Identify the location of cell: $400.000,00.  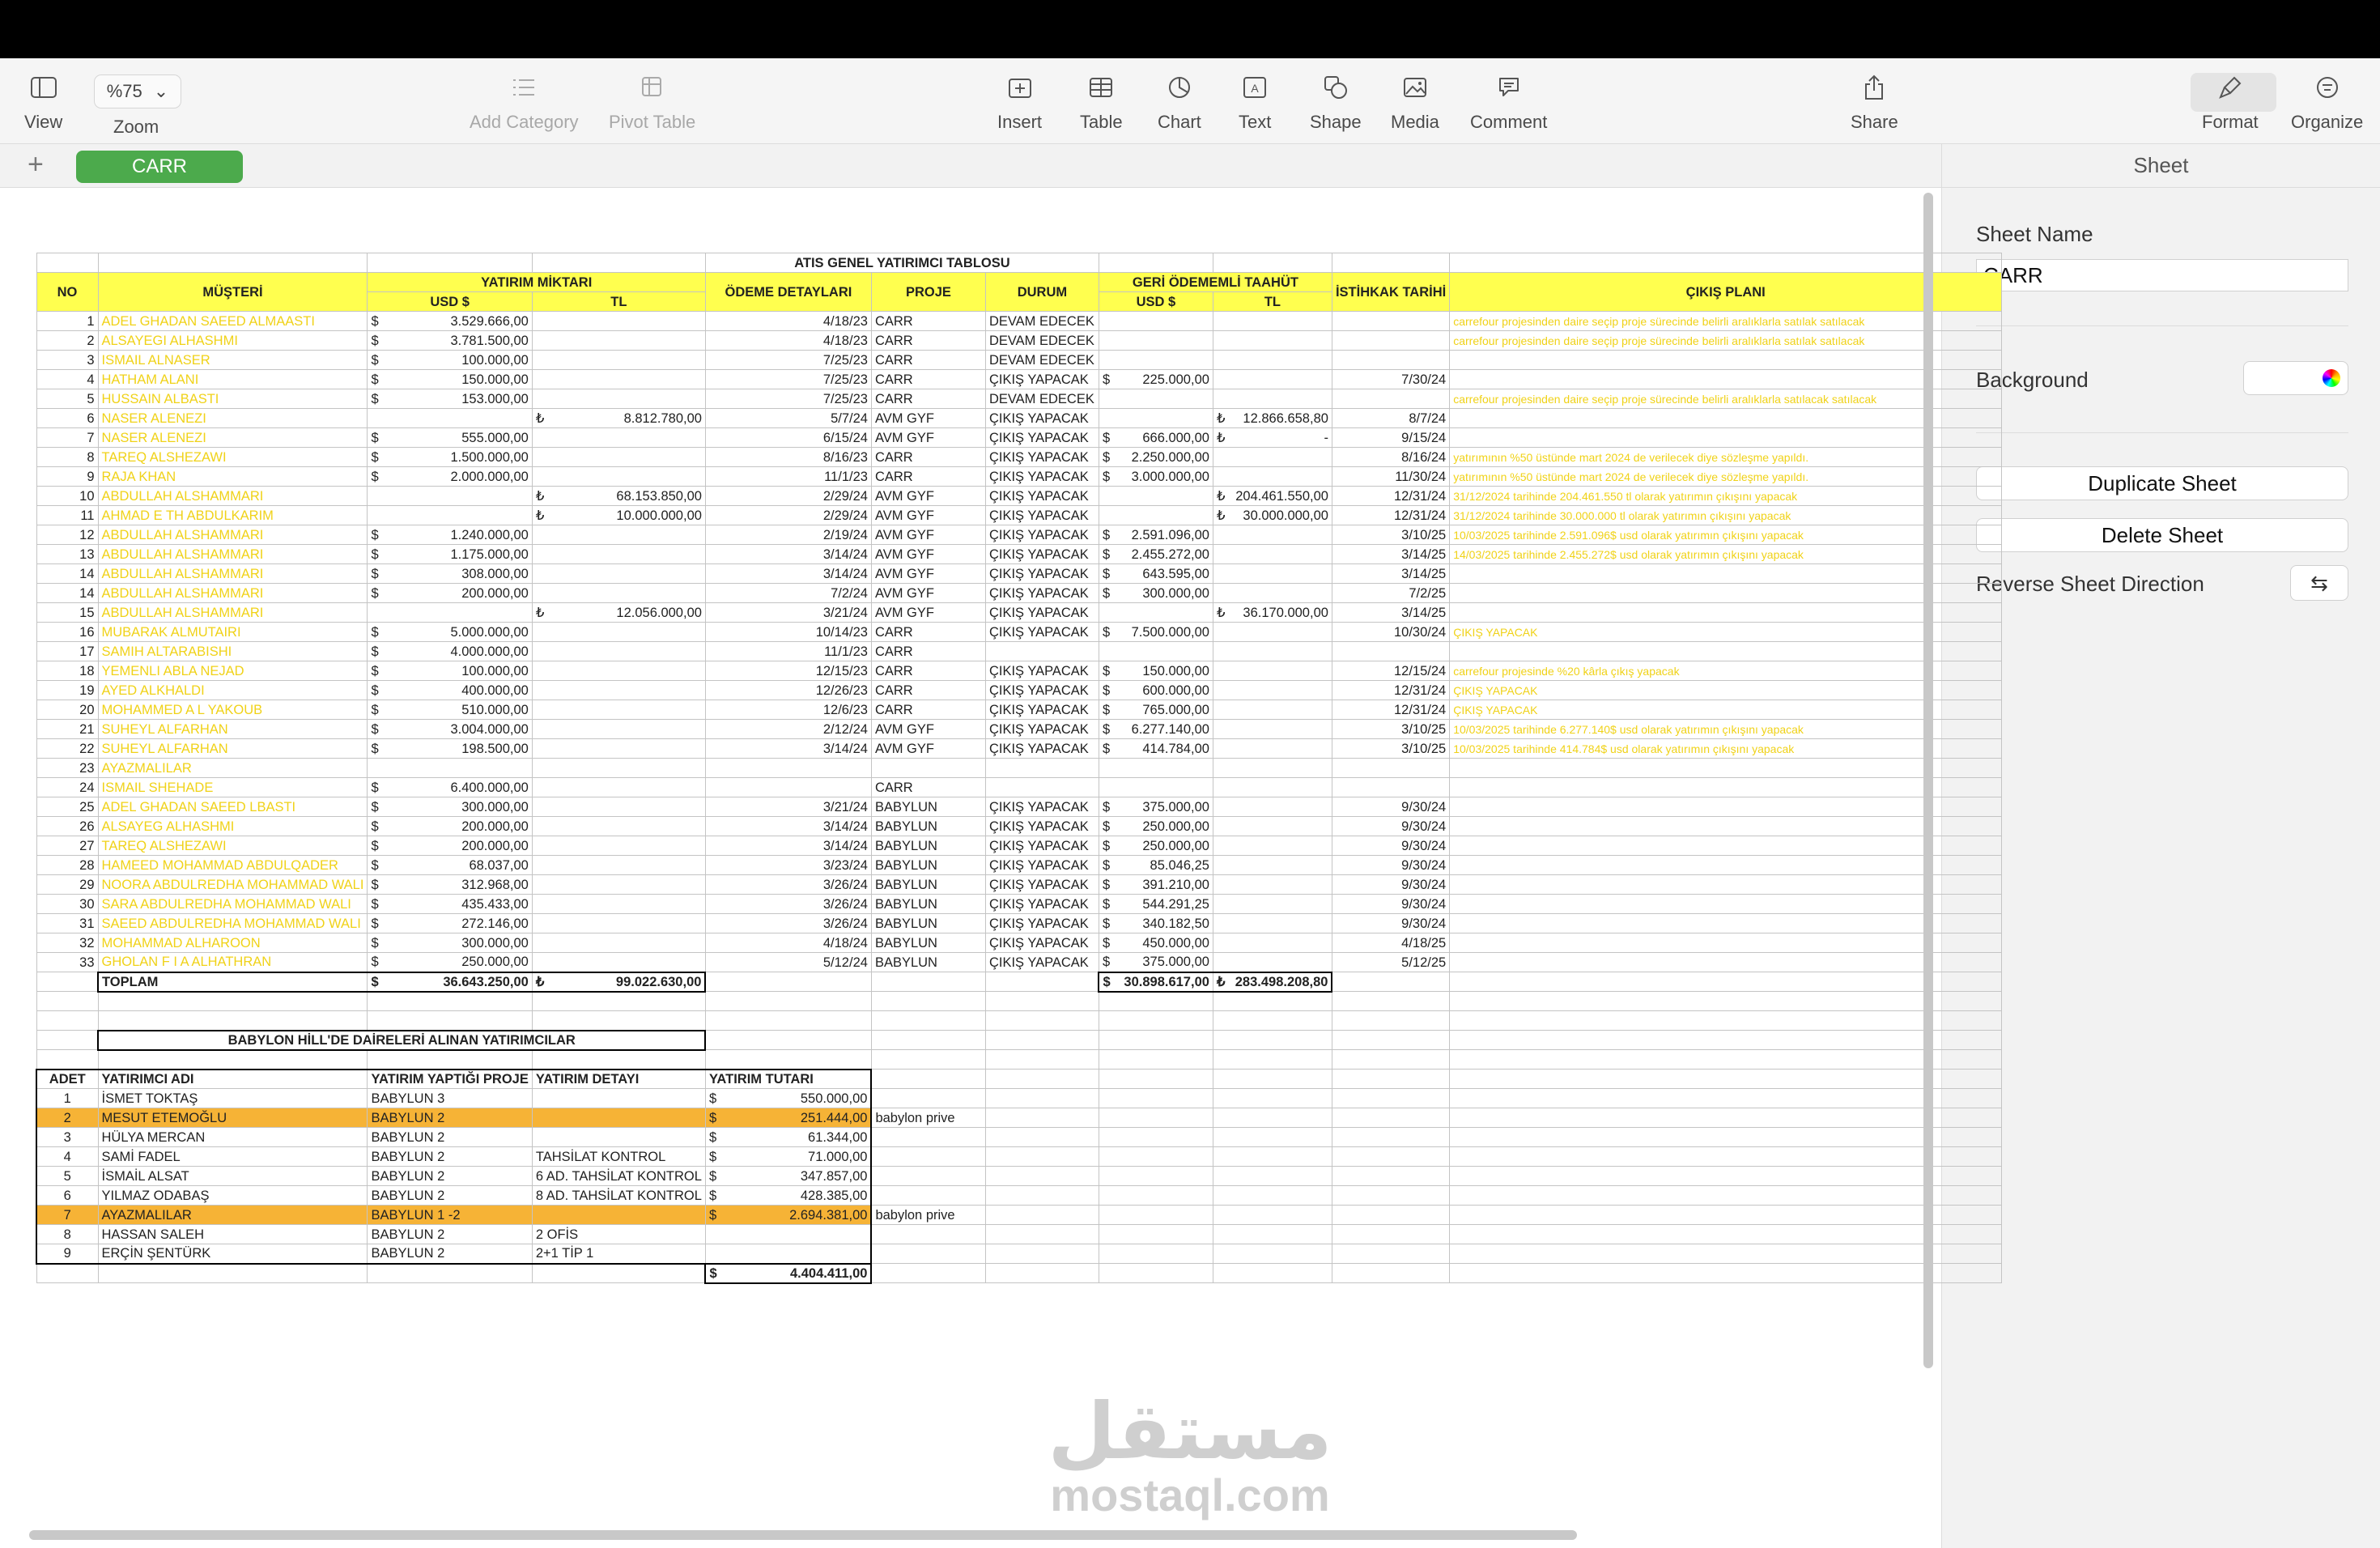
(450, 690).